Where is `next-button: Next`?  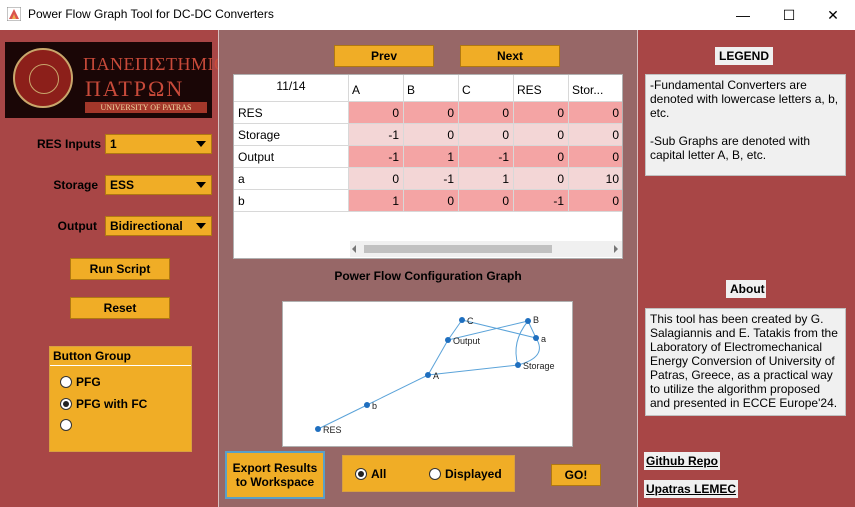
next-button: Next is located at coordinates (510, 56).